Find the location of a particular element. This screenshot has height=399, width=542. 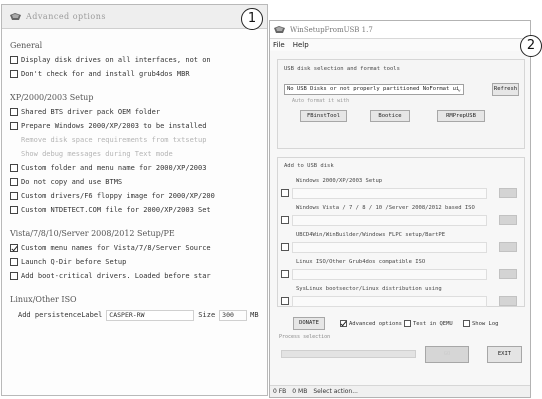

test-qemu-toggle: Test in QEMU is located at coordinates (428, 323).